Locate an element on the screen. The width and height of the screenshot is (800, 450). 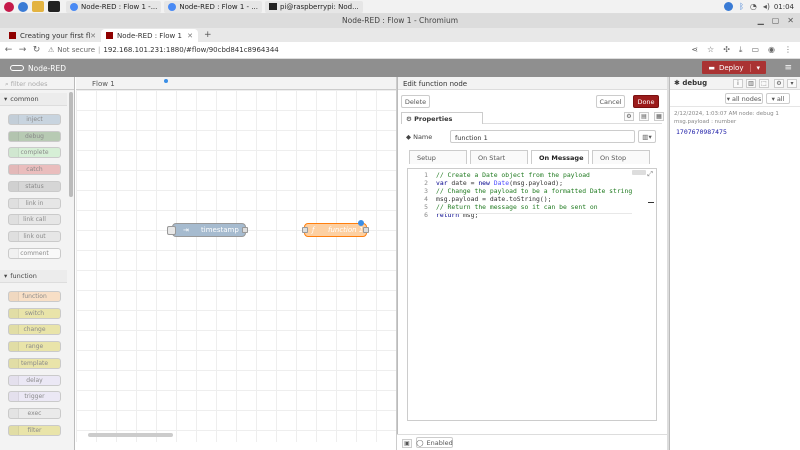
update-icon is located at coordinates (729, 6).